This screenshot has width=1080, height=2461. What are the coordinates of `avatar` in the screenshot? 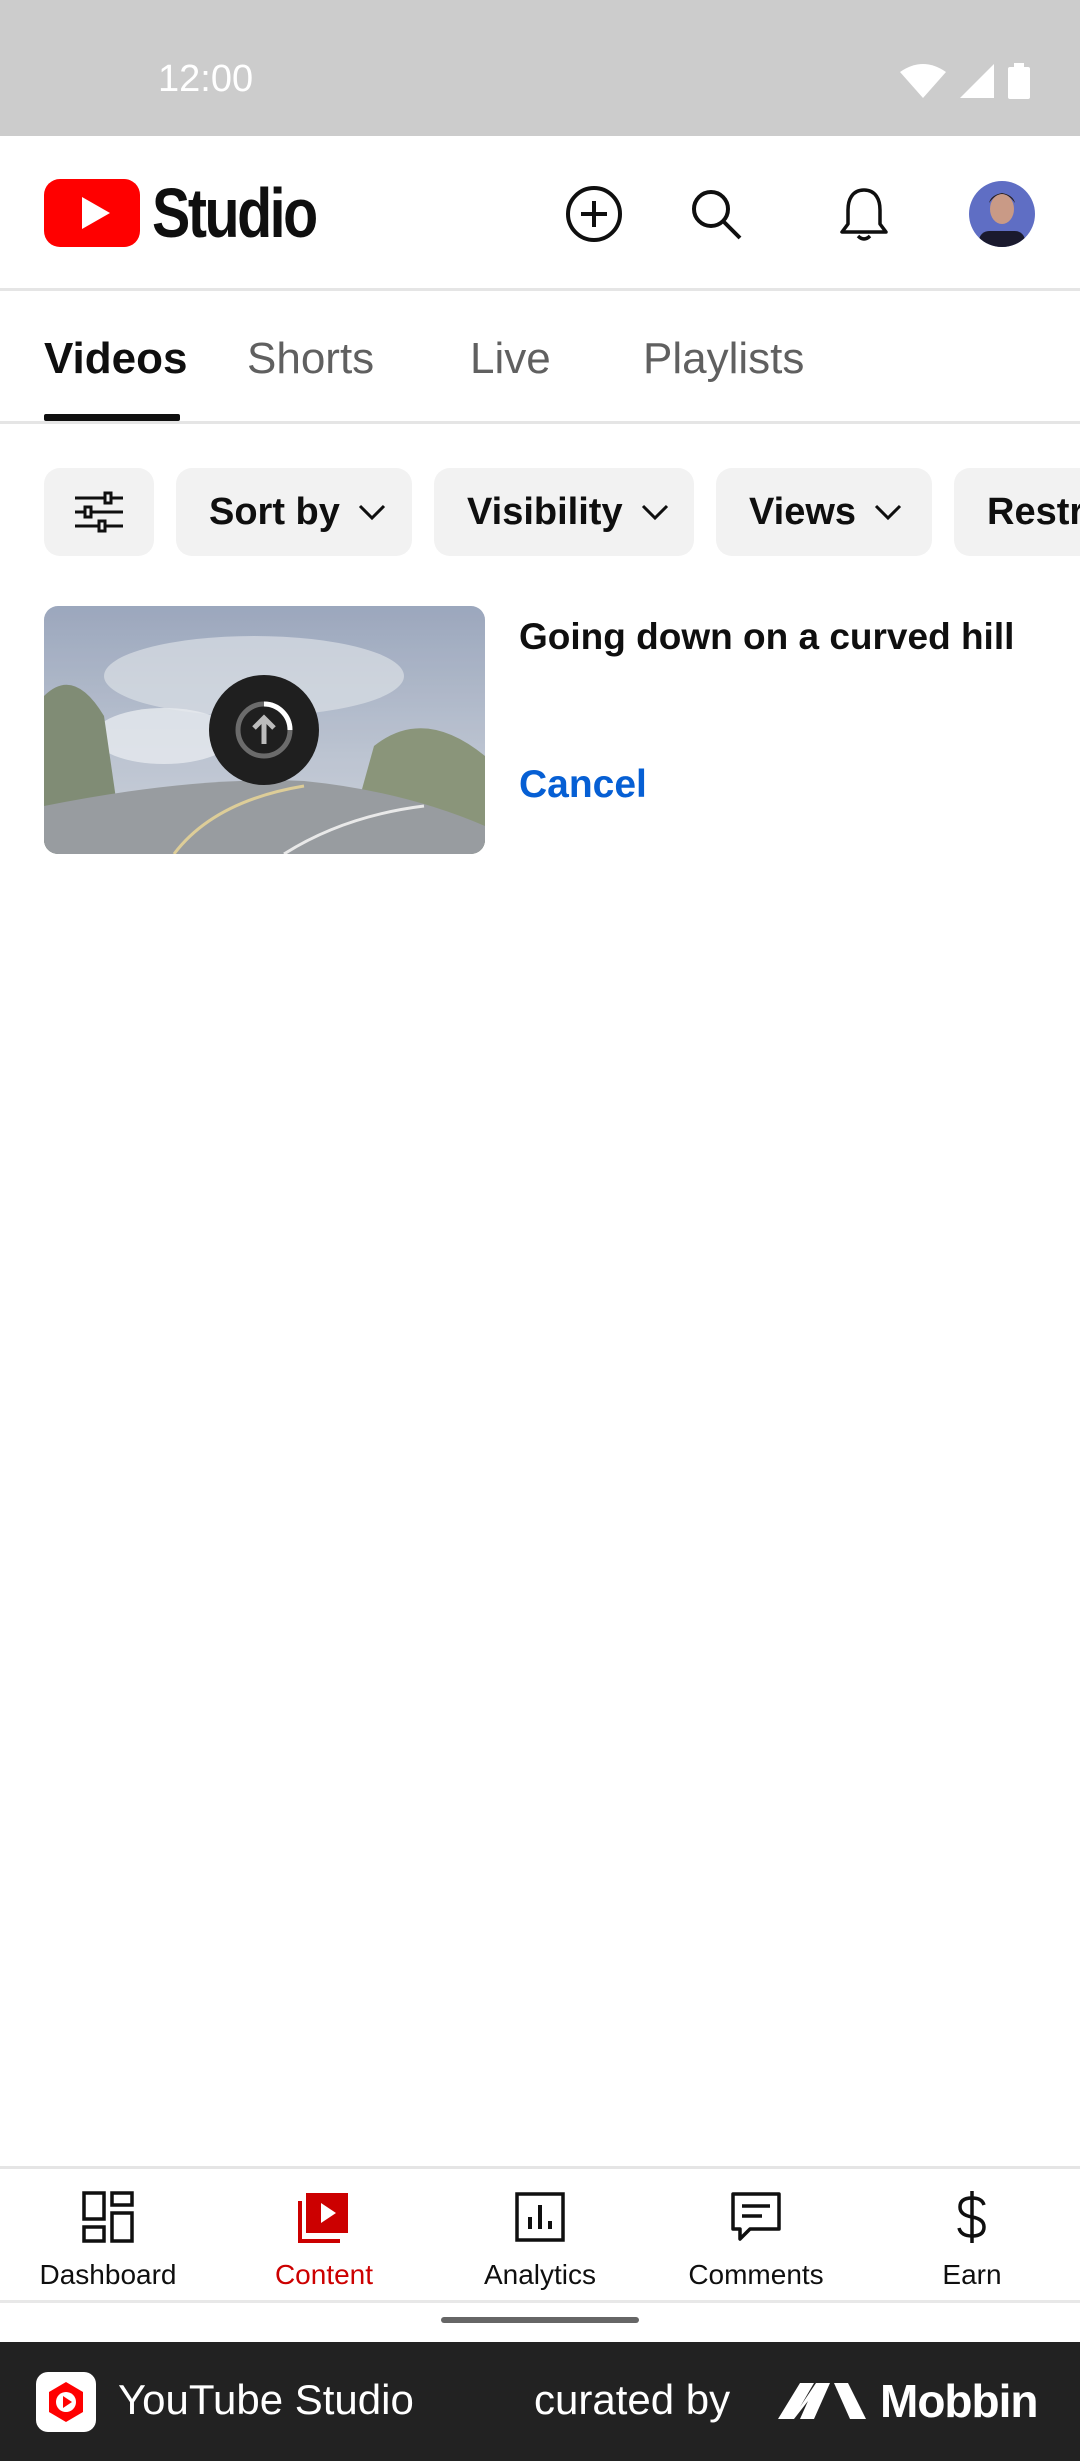 It's located at (1002, 214).